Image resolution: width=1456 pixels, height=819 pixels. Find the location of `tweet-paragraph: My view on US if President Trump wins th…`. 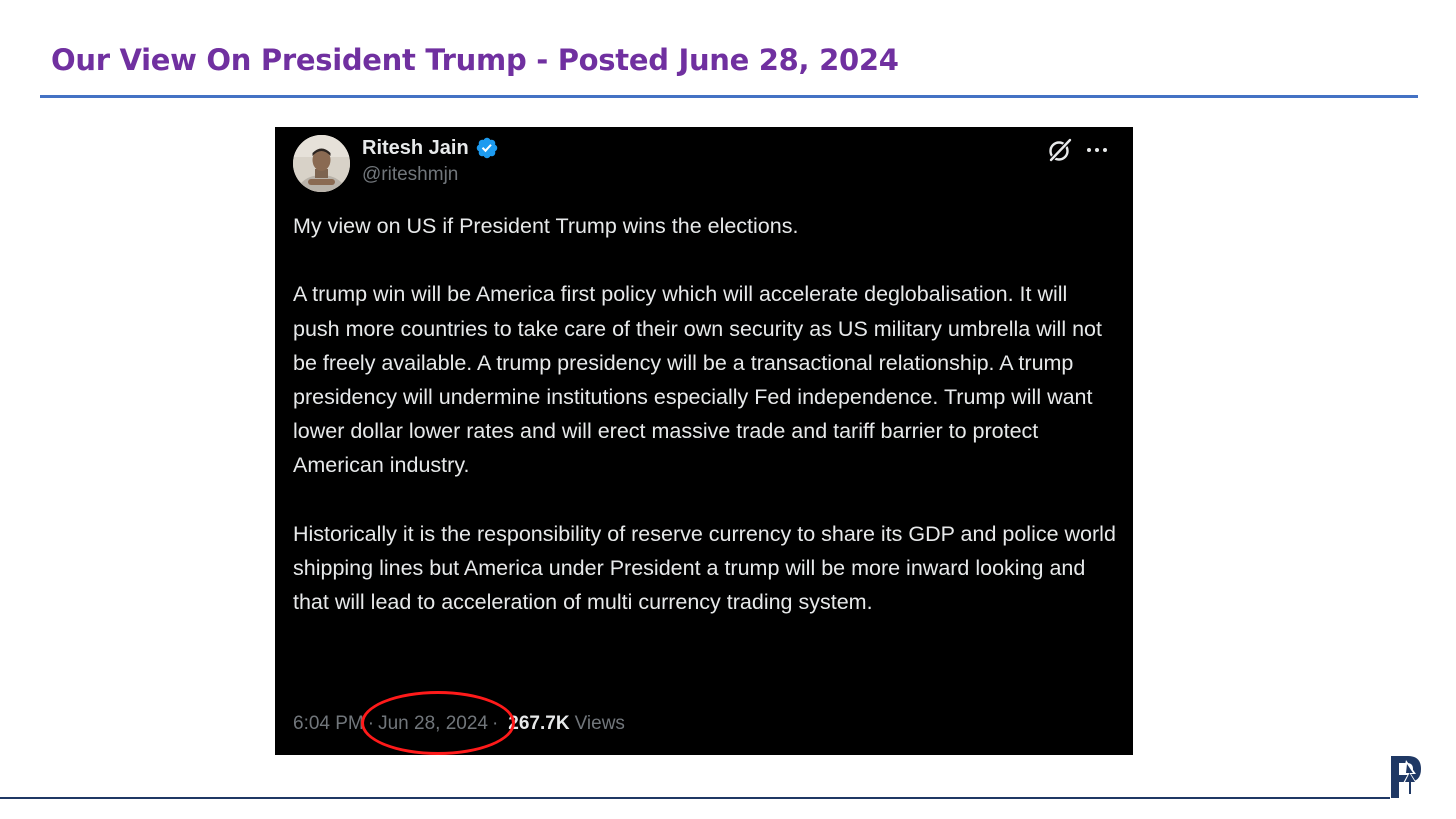

tweet-paragraph: My view on US if President Trump wins th… is located at coordinates (546, 226).